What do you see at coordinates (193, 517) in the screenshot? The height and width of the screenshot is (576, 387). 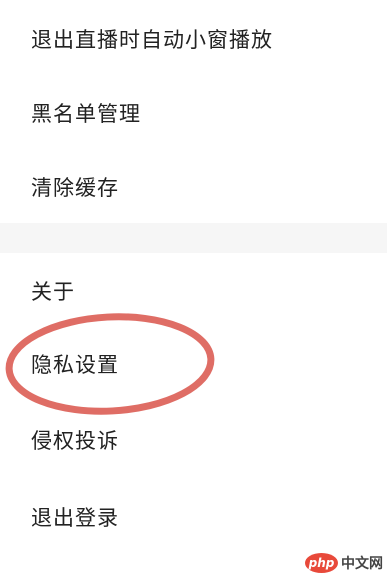 I see `menu-item-logout: 退出登录` at bounding box center [193, 517].